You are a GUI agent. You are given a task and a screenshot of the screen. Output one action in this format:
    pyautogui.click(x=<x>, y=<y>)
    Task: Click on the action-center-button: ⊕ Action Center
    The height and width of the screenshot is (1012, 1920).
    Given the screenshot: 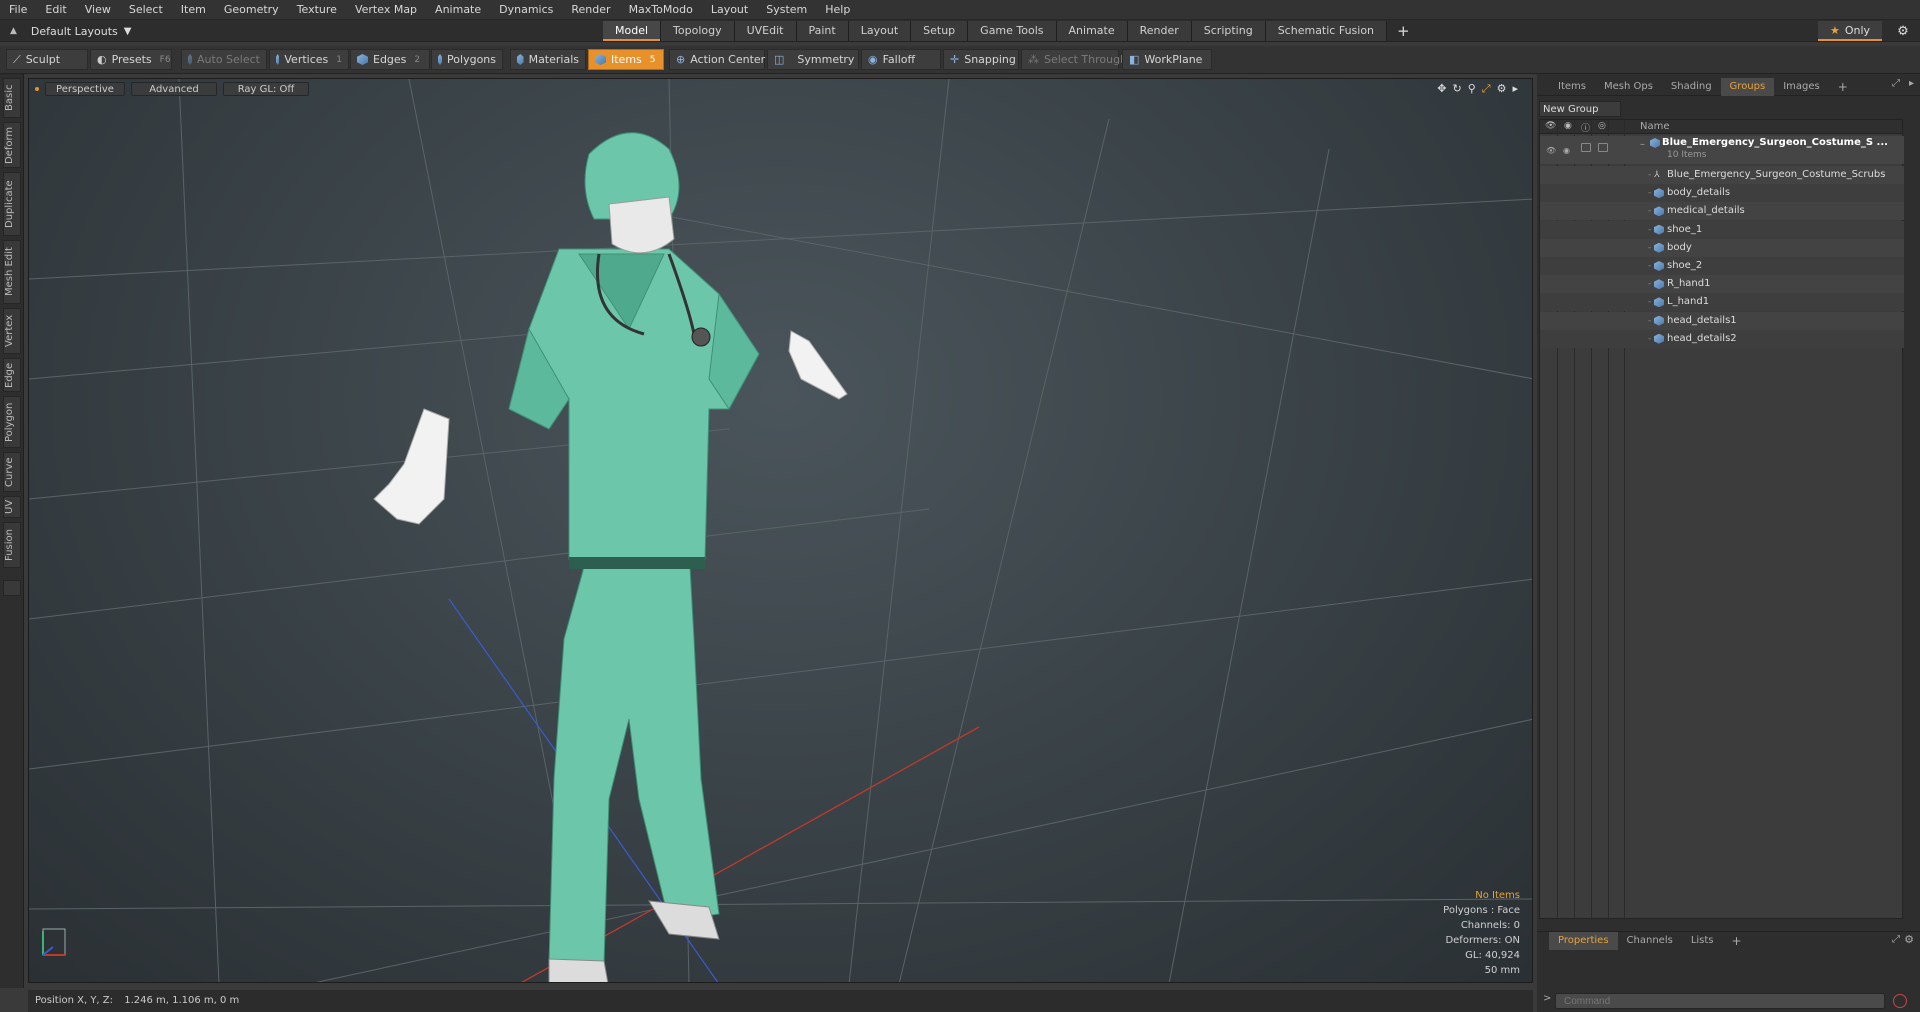 What is the action you would take?
    pyautogui.click(x=717, y=59)
    